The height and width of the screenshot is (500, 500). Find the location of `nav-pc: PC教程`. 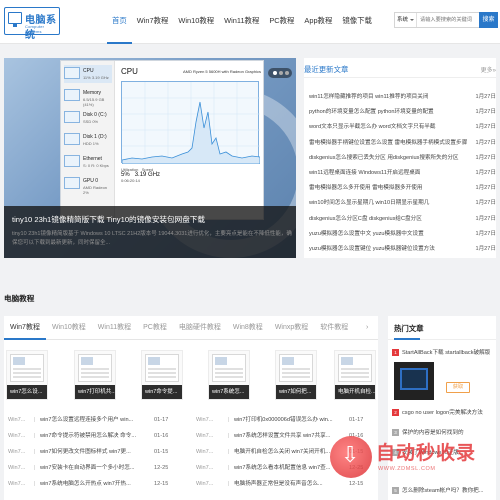

nav-pc: PC教程 is located at coordinates (281, 22).